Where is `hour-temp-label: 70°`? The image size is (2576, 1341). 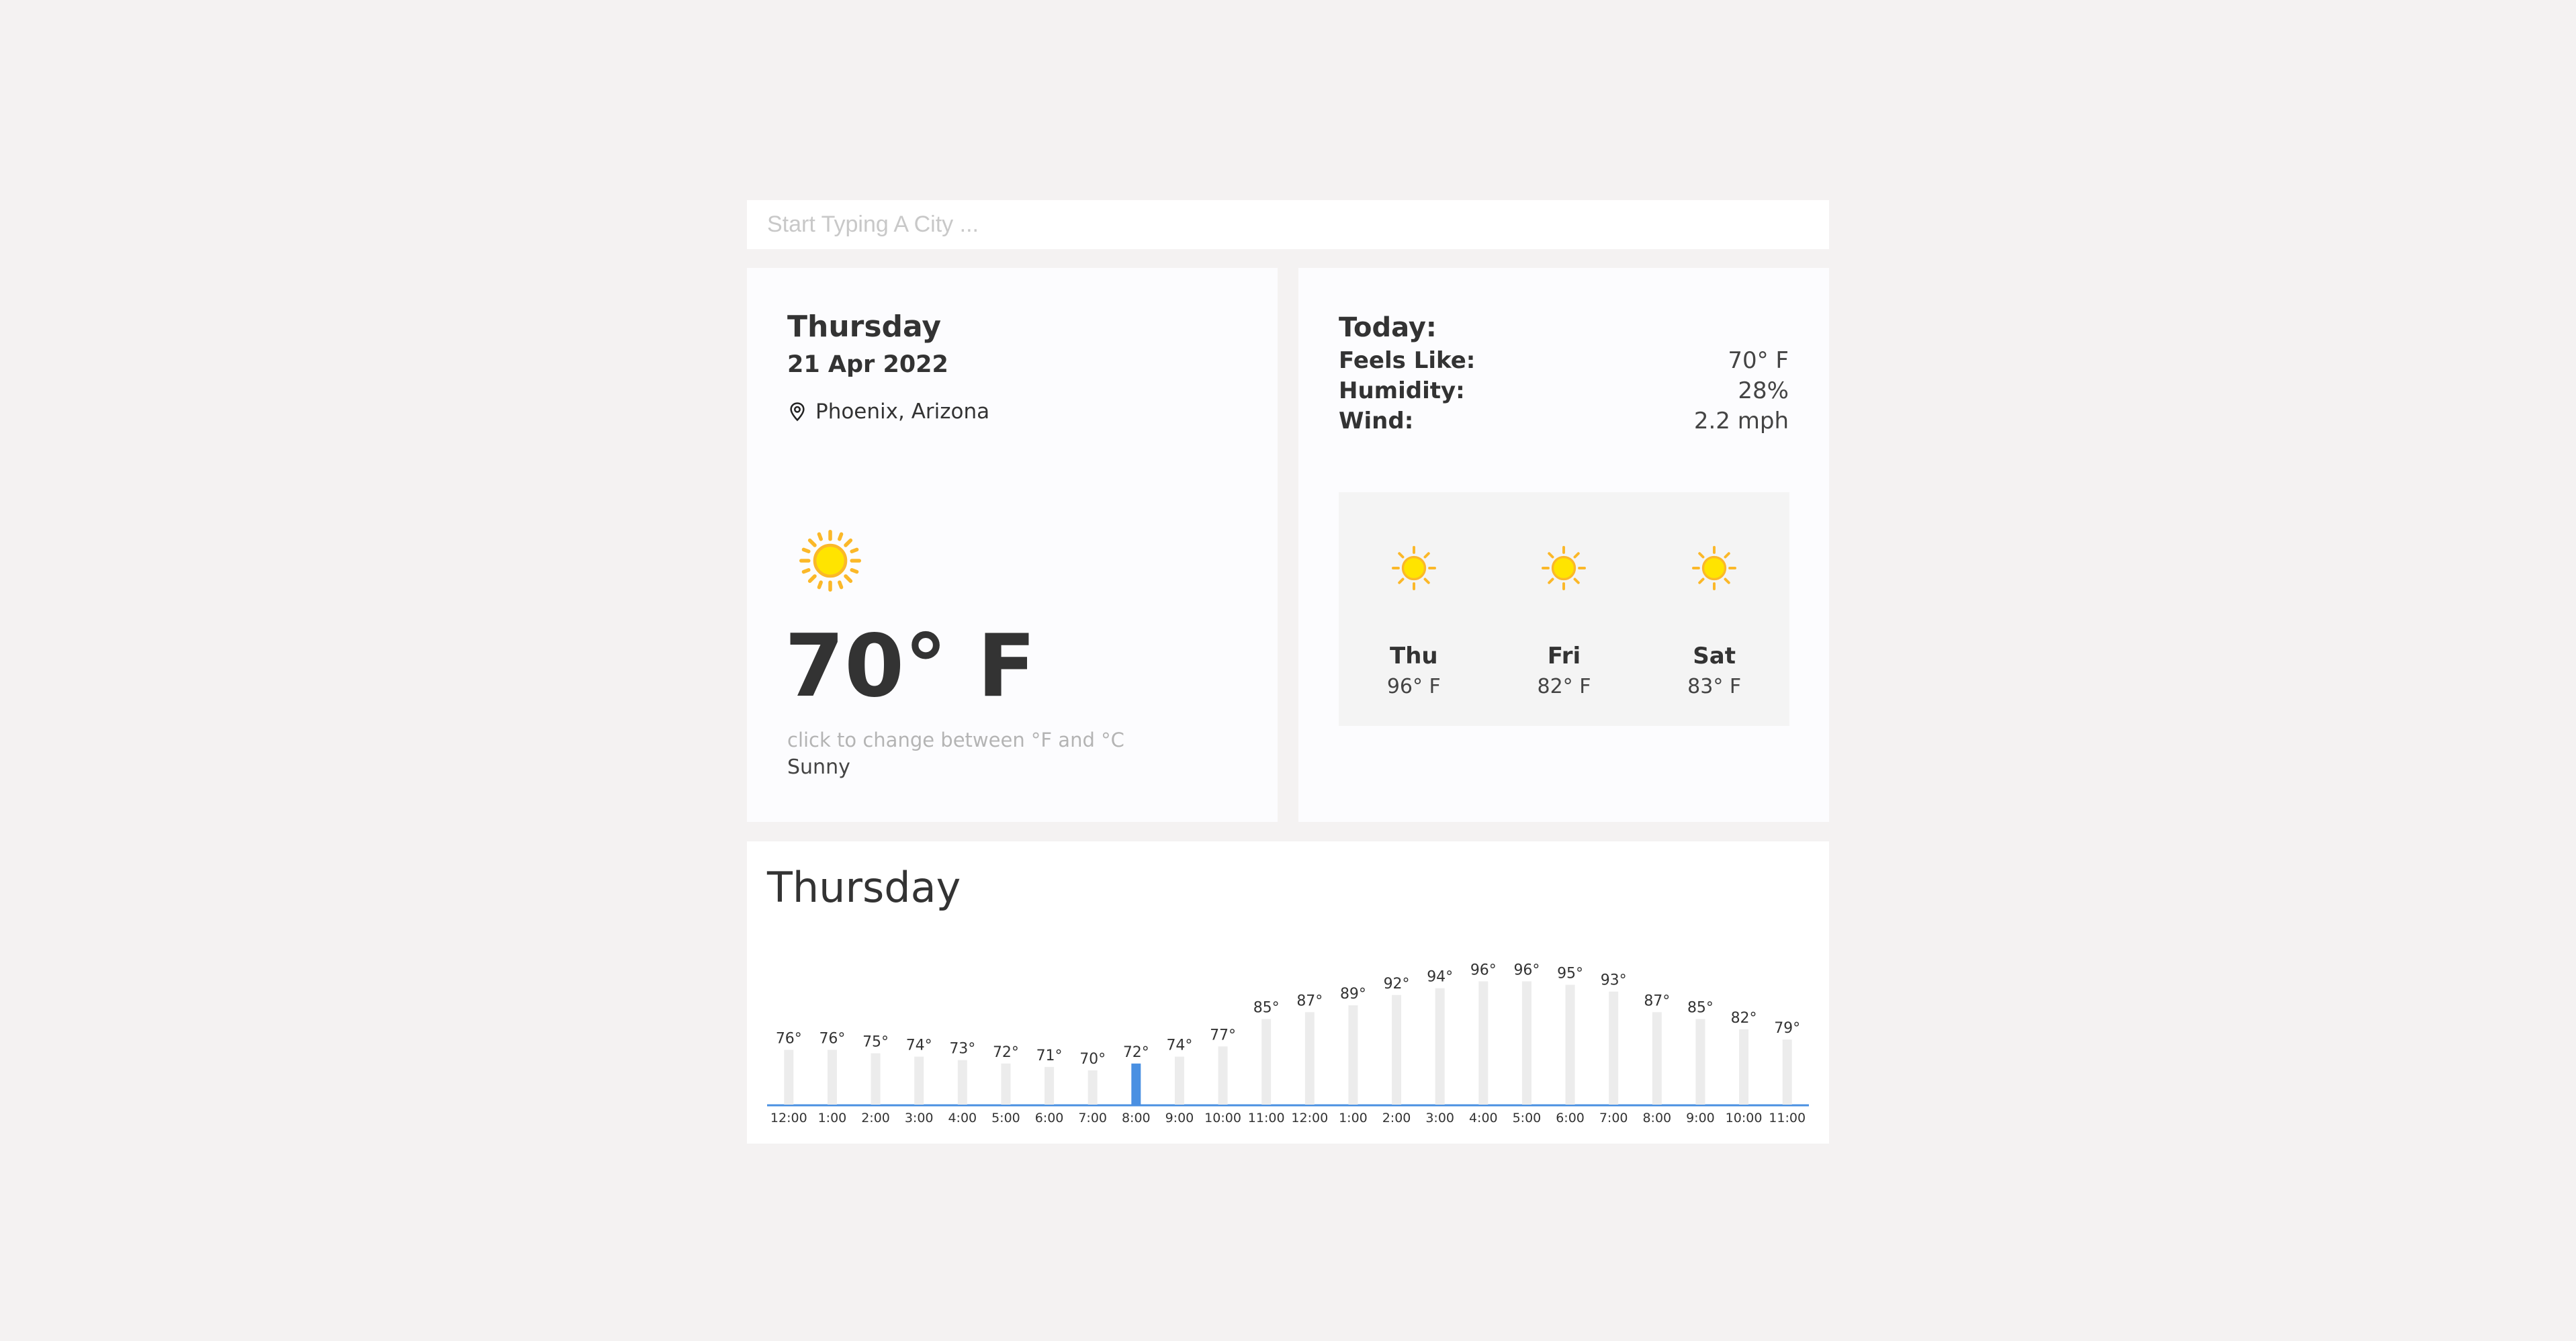
hour-temp-label: 70° is located at coordinates (1092, 1059).